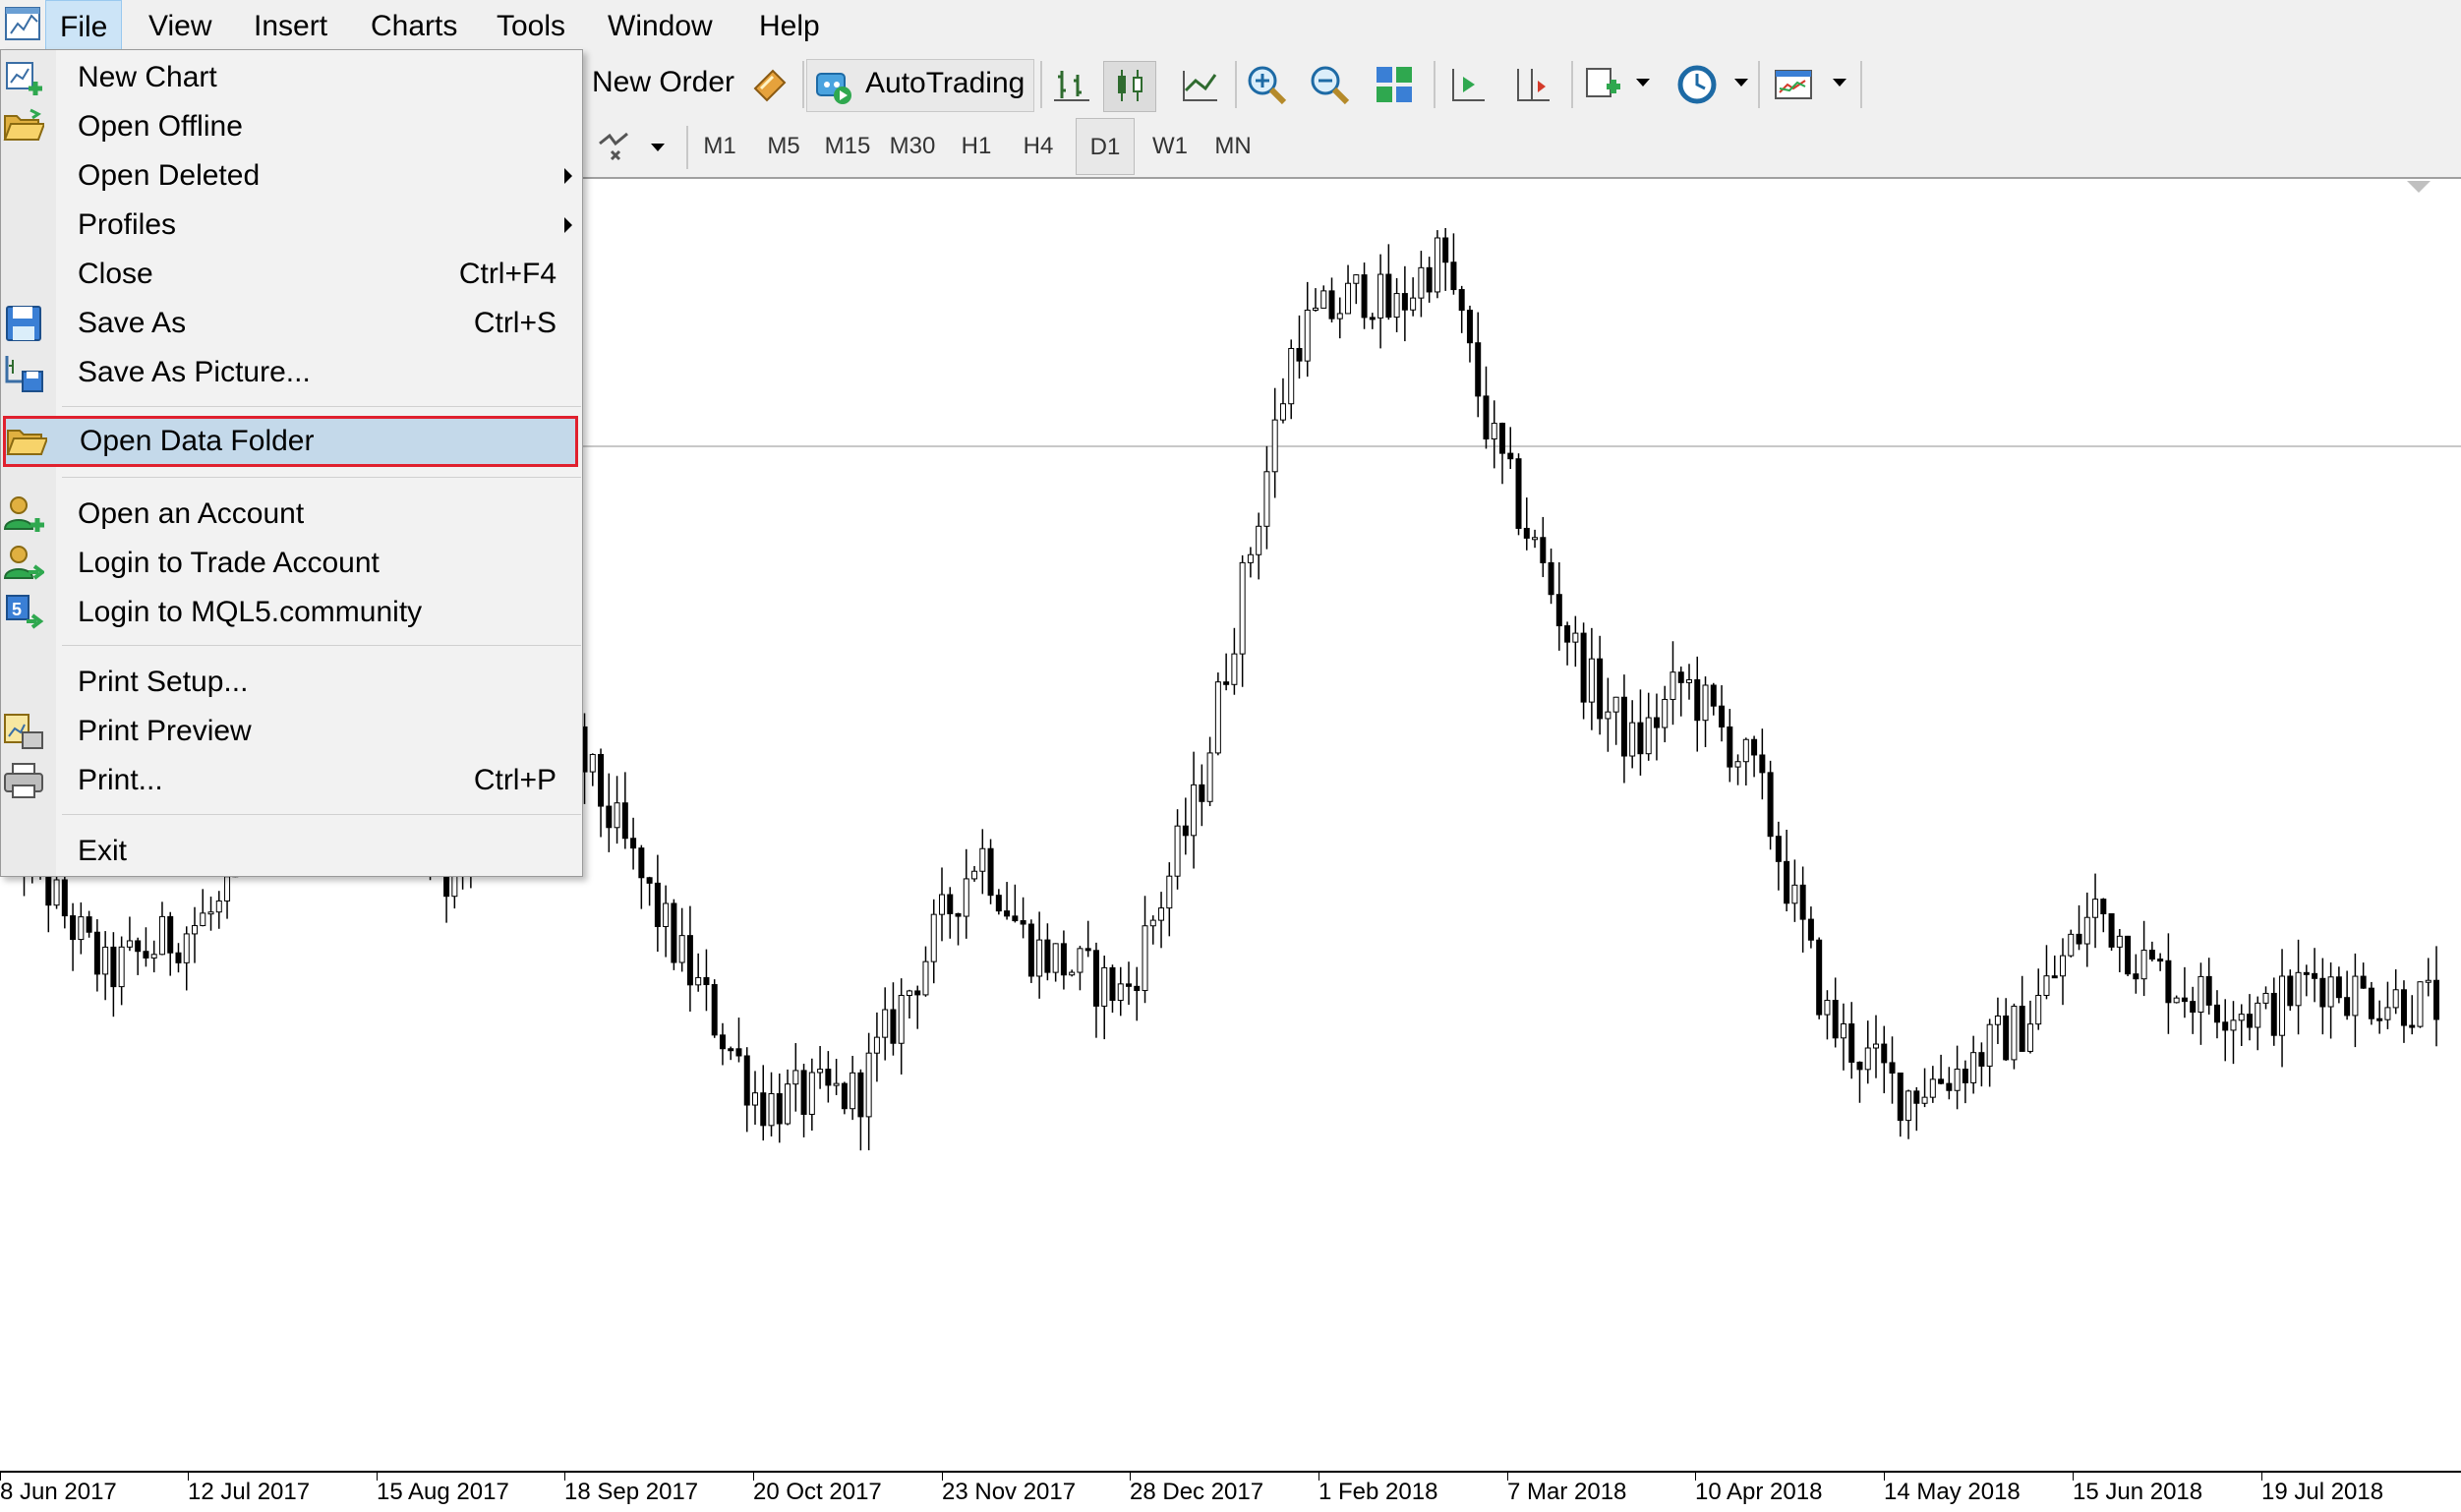 This screenshot has width=2461, height=1512. What do you see at coordinates (1329, 84) in the screenshot?
I see `zoom-out-icon` at bounding box center [1329, 84].